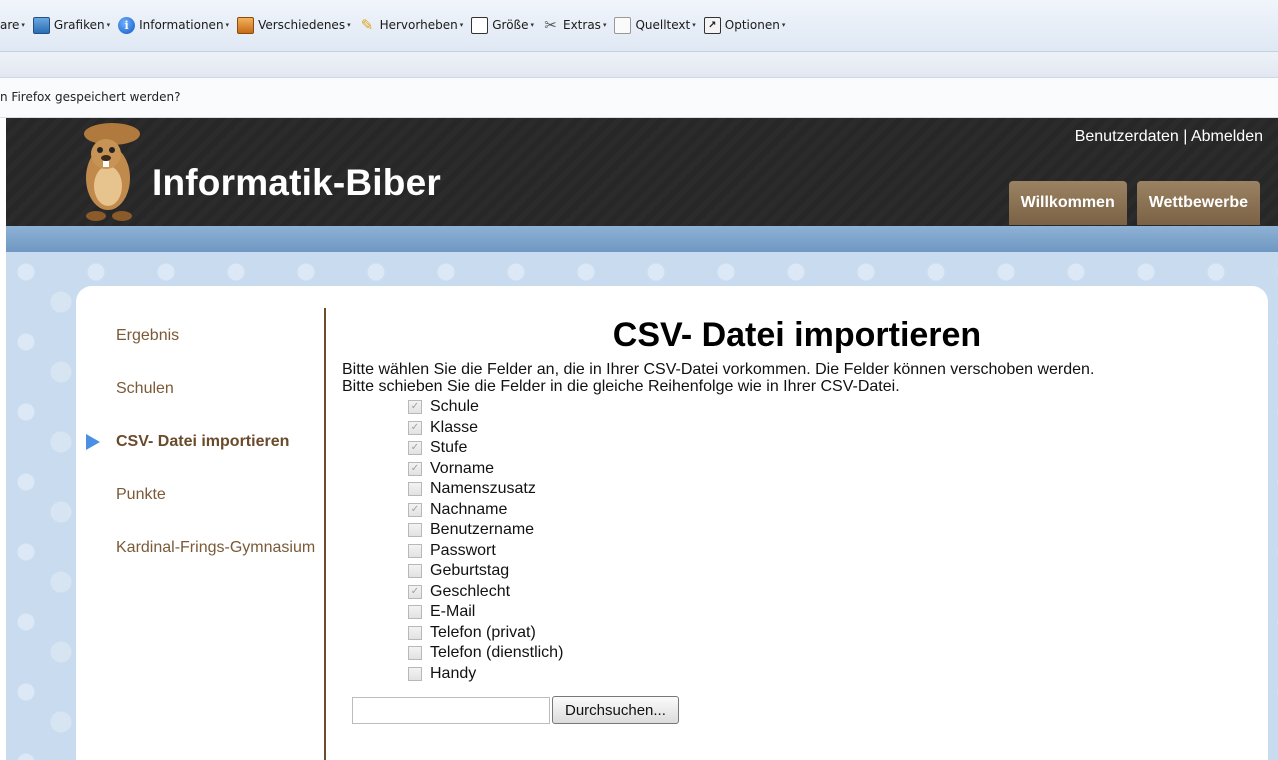 The image size is (1278, 760). I want to click on tab-strip, so click(639, 65).